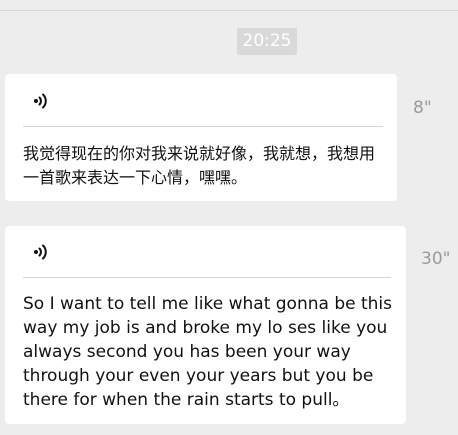  I want to click on voice-duration: 30", so click(436, 259).